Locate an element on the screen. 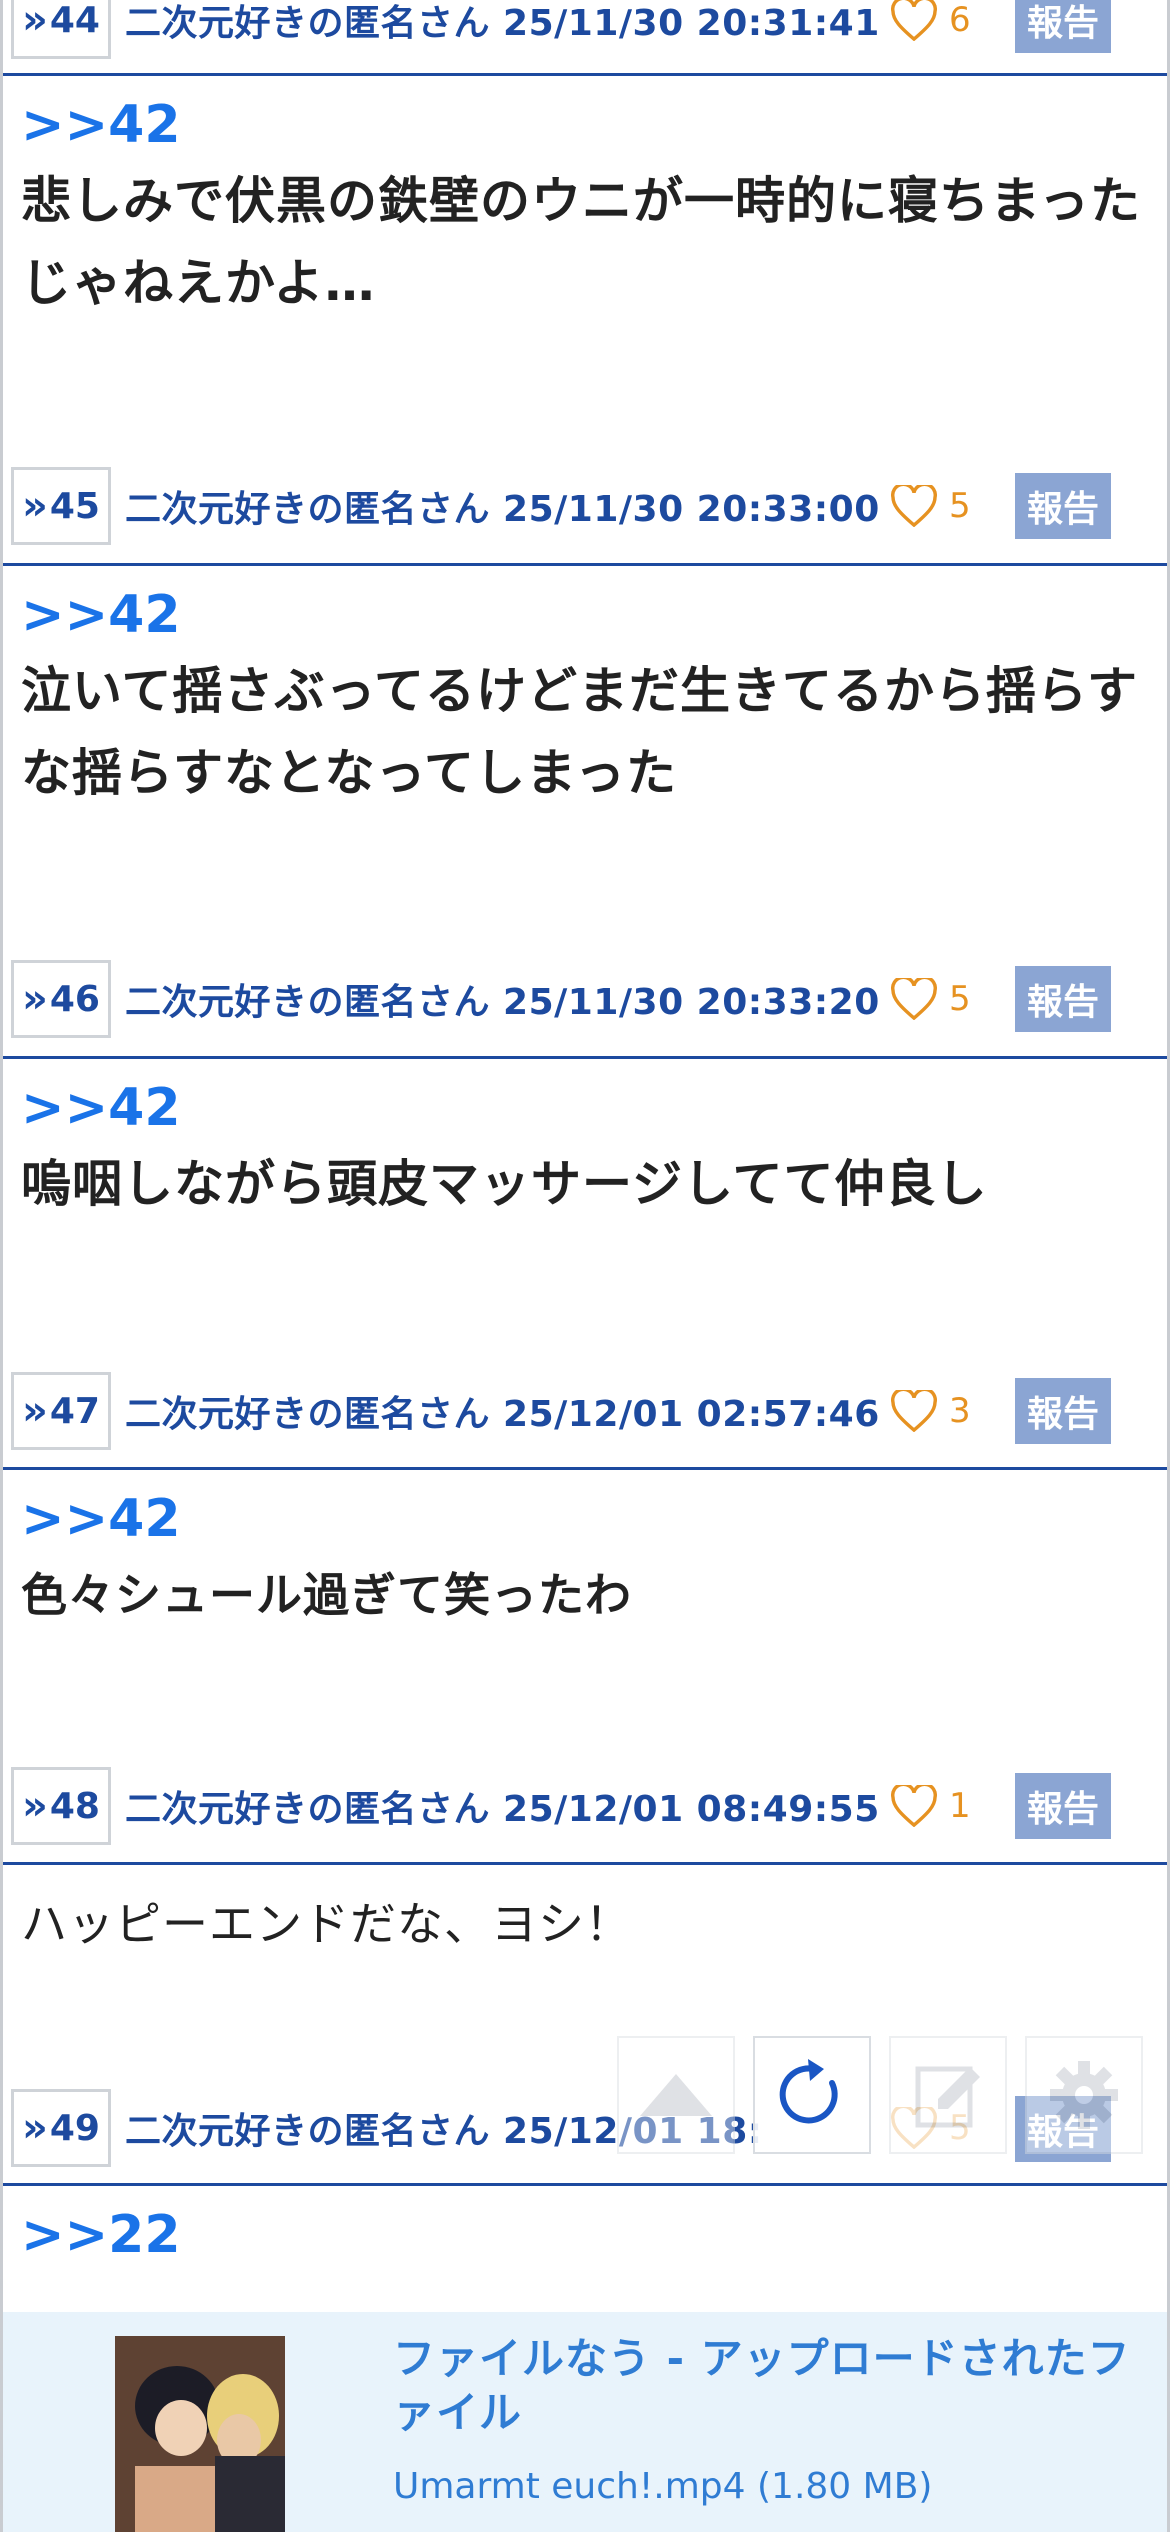 Image resolution: width=1170 pixels, height=2532 pixels. like-button: 3 is located at coordinates (931, 1411).